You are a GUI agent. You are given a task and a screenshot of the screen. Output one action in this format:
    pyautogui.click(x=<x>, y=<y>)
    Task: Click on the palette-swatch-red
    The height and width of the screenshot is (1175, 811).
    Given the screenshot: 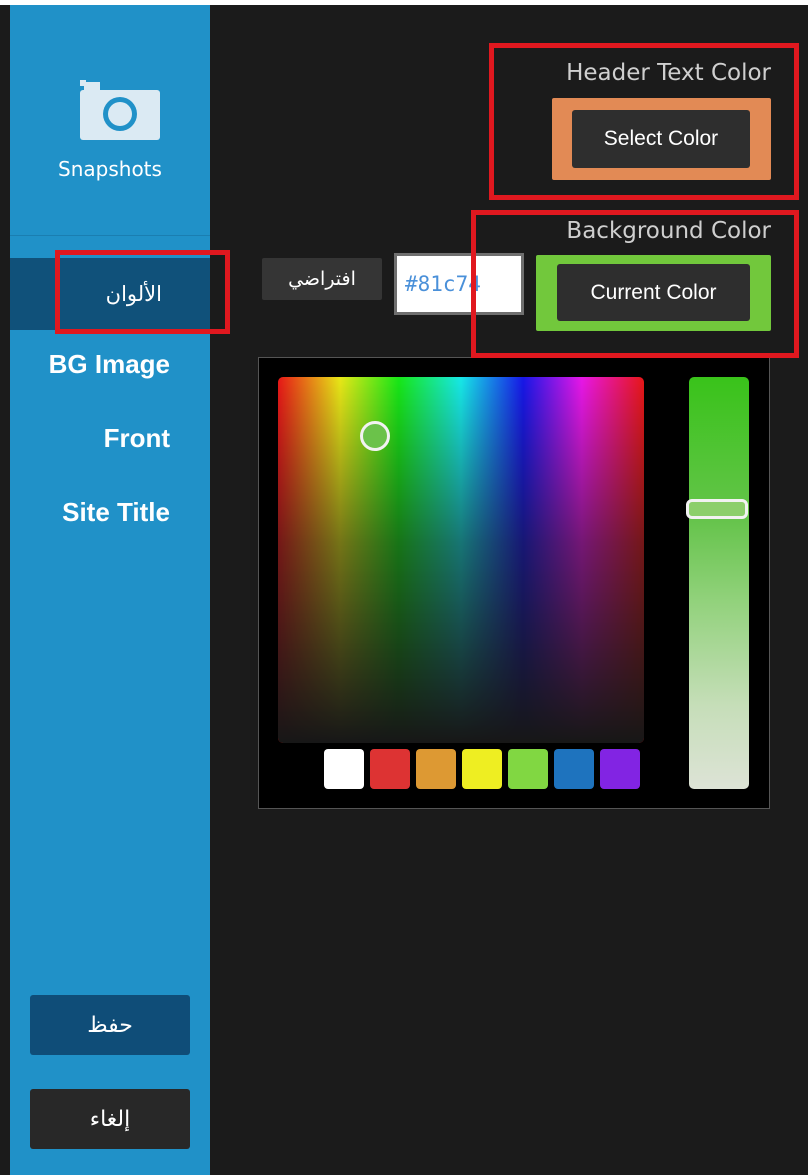 What is the action you would take?
    pyautogui.click(x=390, y=769)
    